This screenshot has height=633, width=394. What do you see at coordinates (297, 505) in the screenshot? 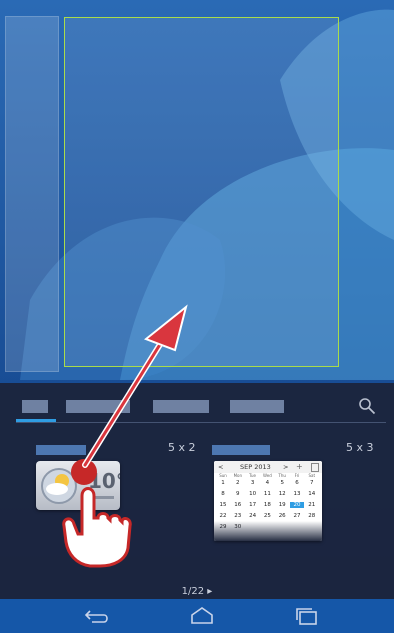
I see `calendar-day: 20` at bounding box center [297, 505].